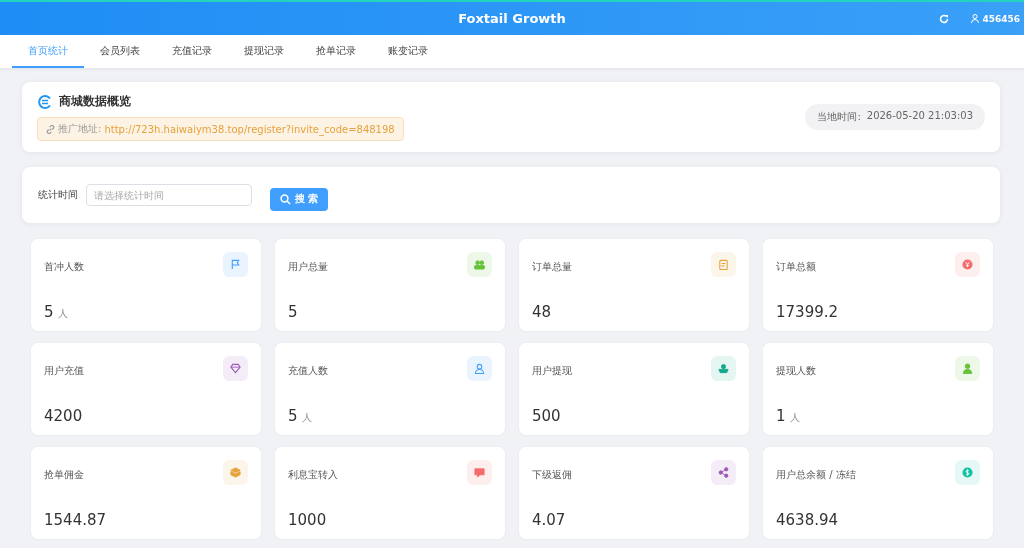  Describe the element at coordinates (192, 51) in the screenshot. I see `tab: 充值记录` at that location.